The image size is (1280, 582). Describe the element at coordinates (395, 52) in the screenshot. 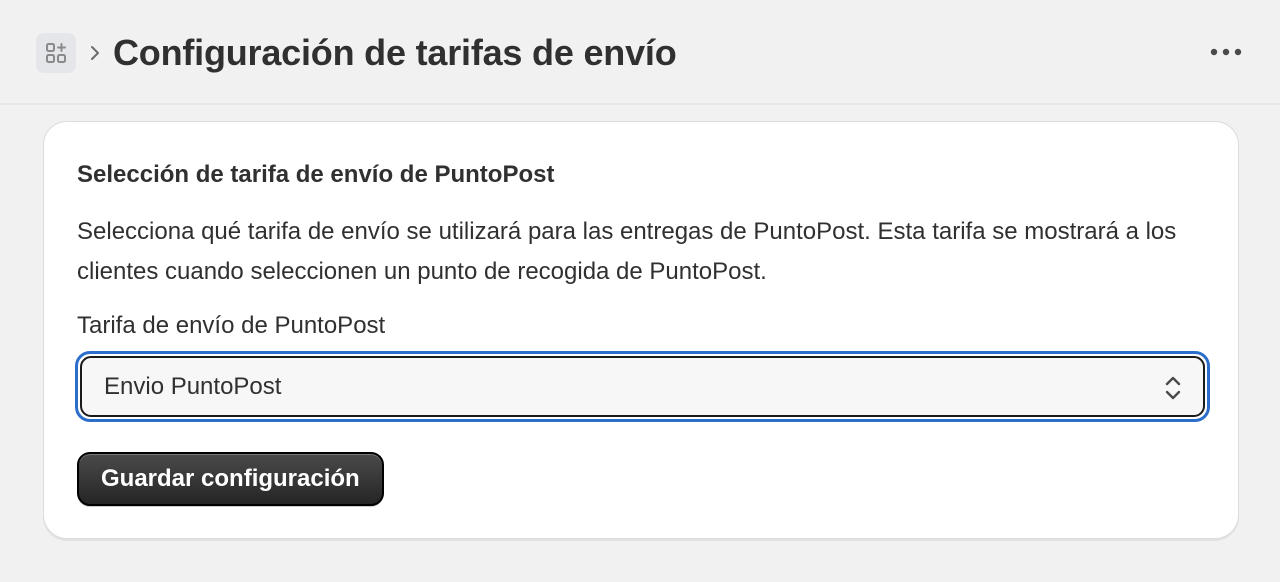

I see `page-title: Configuración de tarifas de envío` at that location.